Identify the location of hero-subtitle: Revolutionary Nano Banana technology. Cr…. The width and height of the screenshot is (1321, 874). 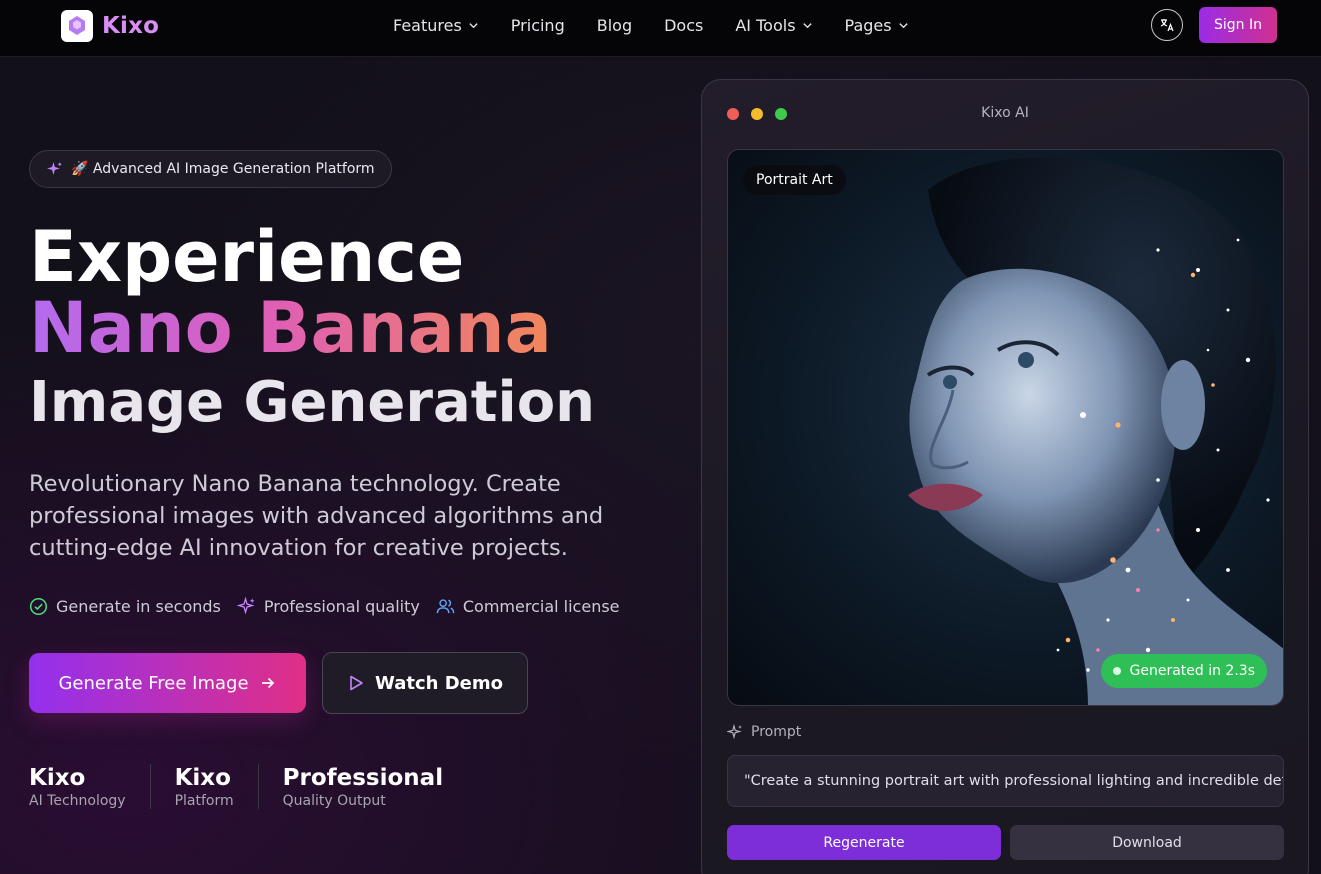
(316, 516).